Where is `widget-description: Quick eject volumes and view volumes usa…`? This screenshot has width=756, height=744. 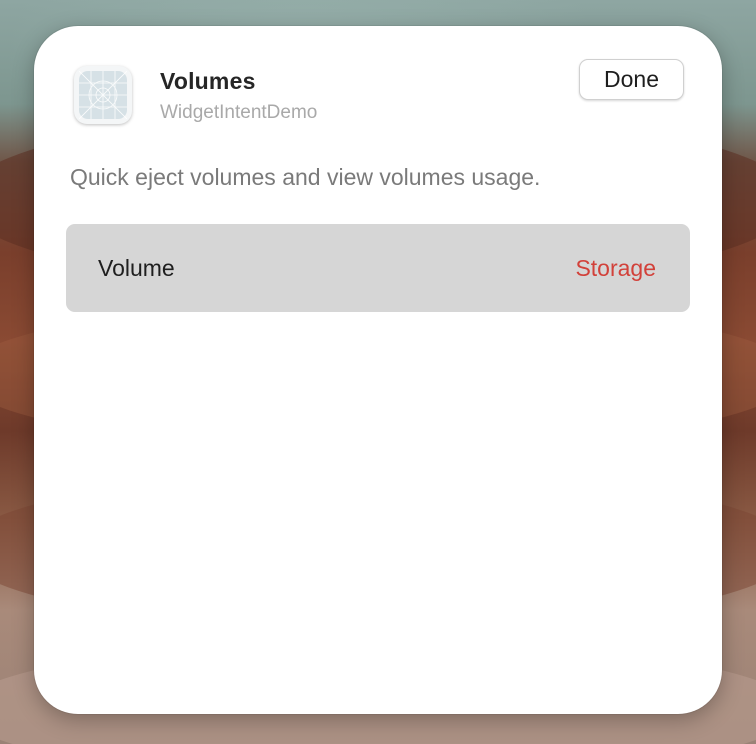
widget-description: Quick eject volumes and view volumes usa… is located at coordinates (305, 177).